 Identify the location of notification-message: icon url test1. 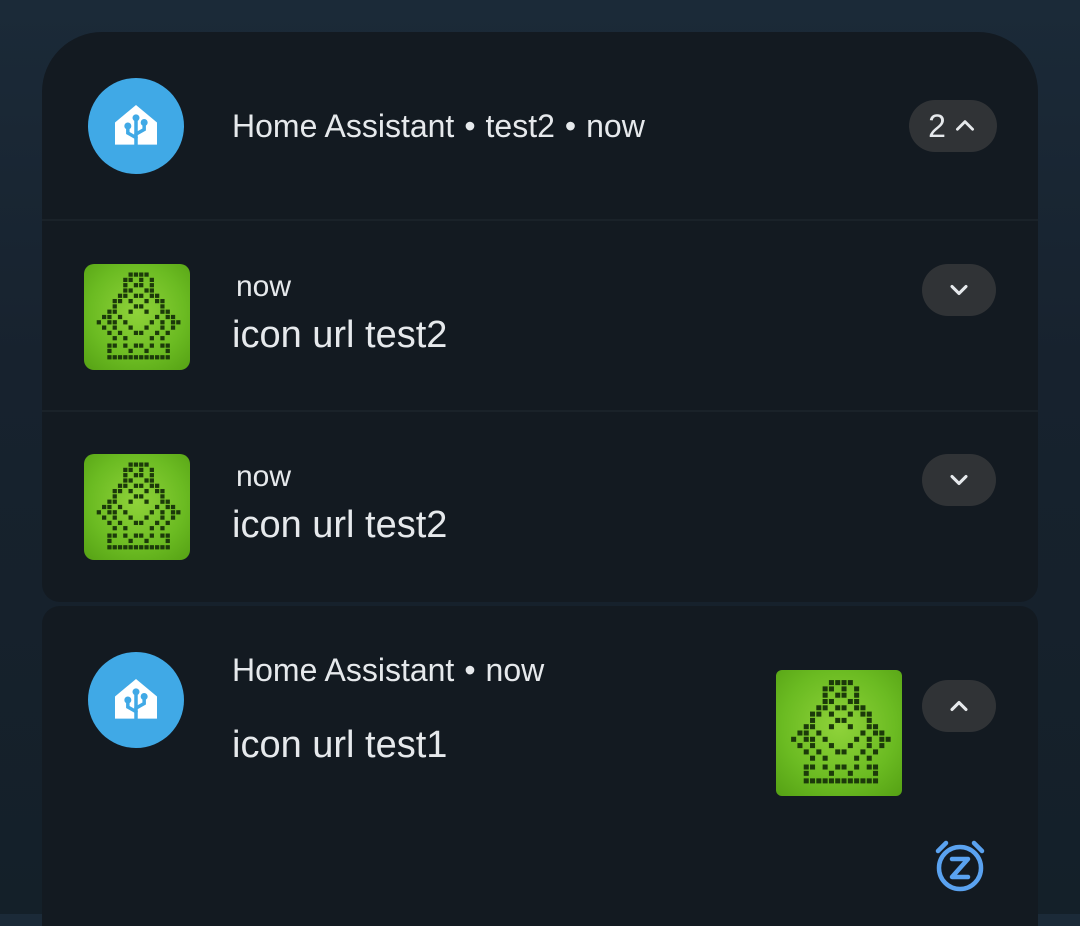
(340, 745).